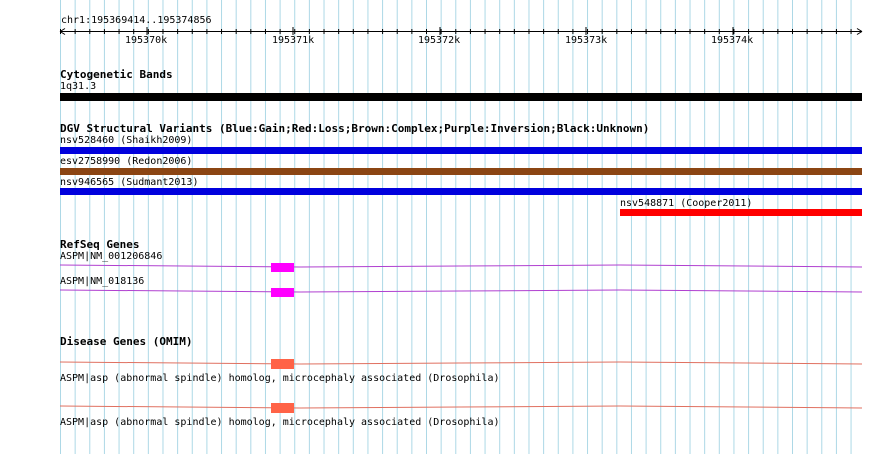  Describe the element at coordinates (586, 40) in the screenshot. I see `ruler-tick-label: 195373k` at that location.